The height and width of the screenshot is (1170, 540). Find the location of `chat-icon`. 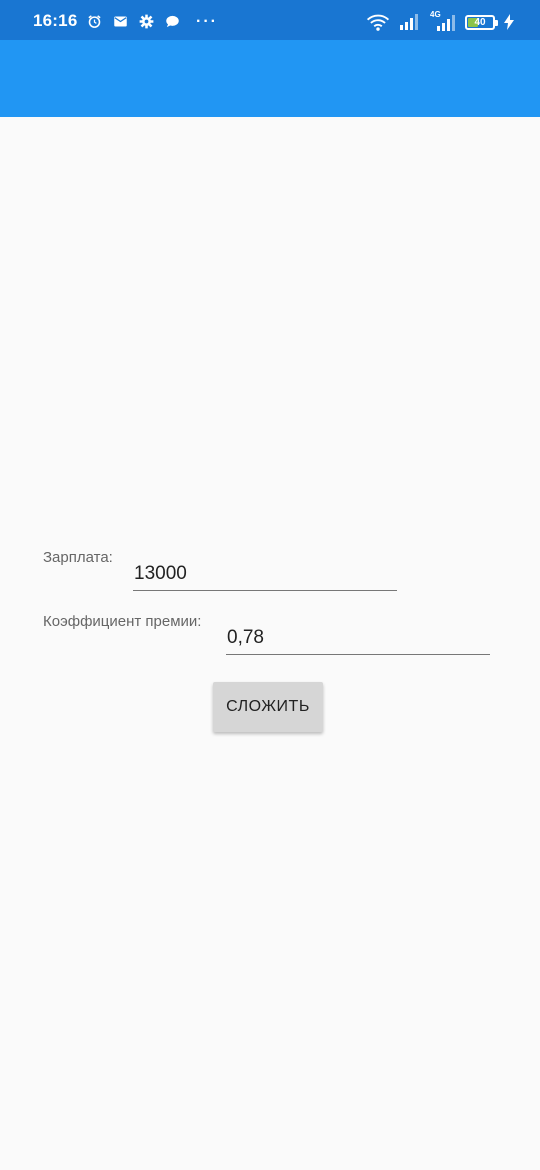

chat-icon is located at coordinates (172, 21).